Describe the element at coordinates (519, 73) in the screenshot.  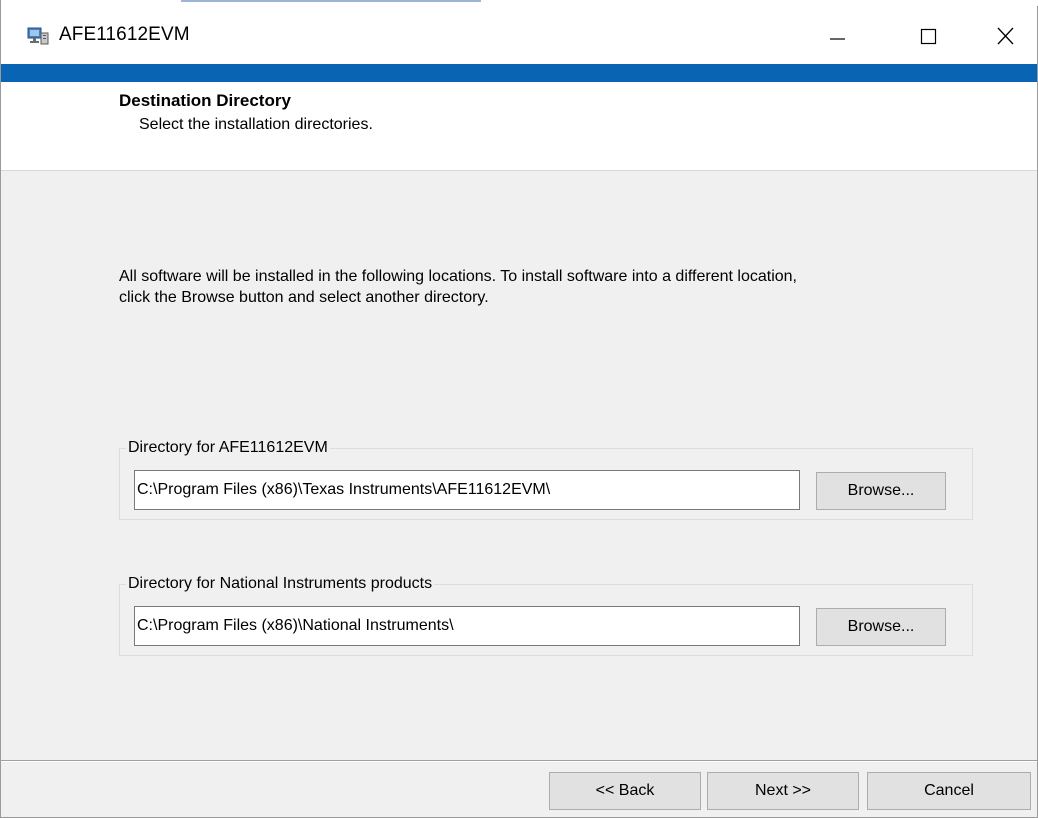
I see `accent-bar` at that location.